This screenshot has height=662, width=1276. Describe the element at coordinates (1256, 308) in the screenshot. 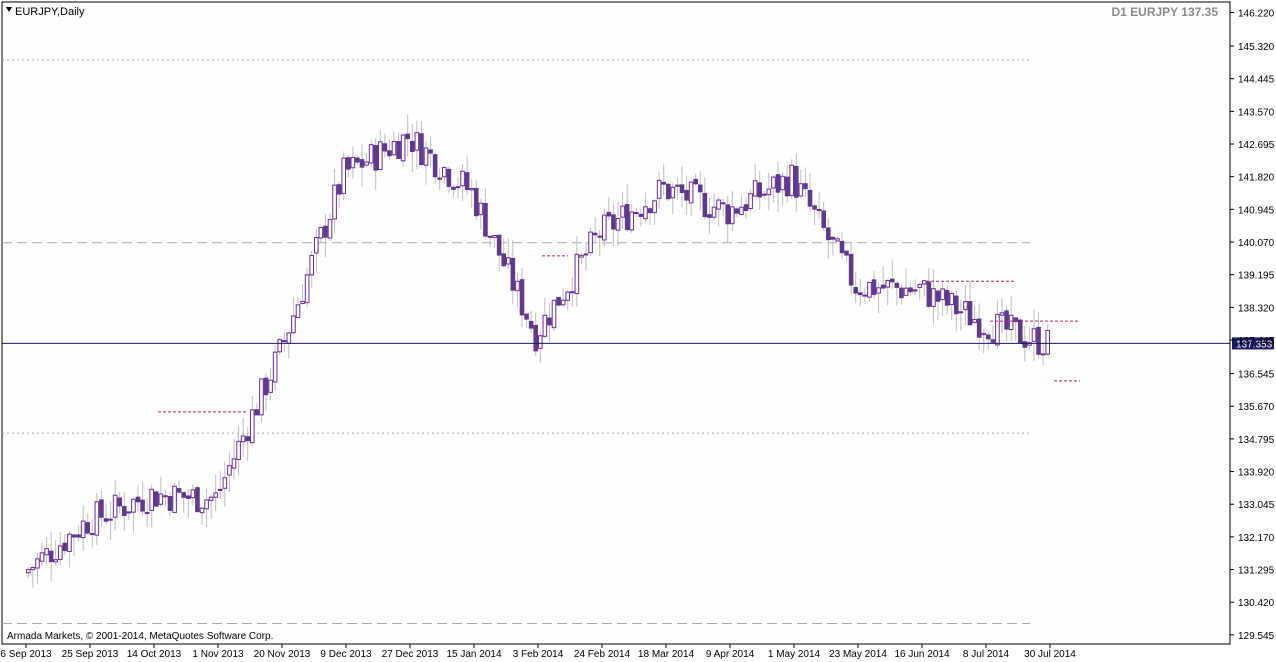

I see `y-tick-label: 138.320` at that location.